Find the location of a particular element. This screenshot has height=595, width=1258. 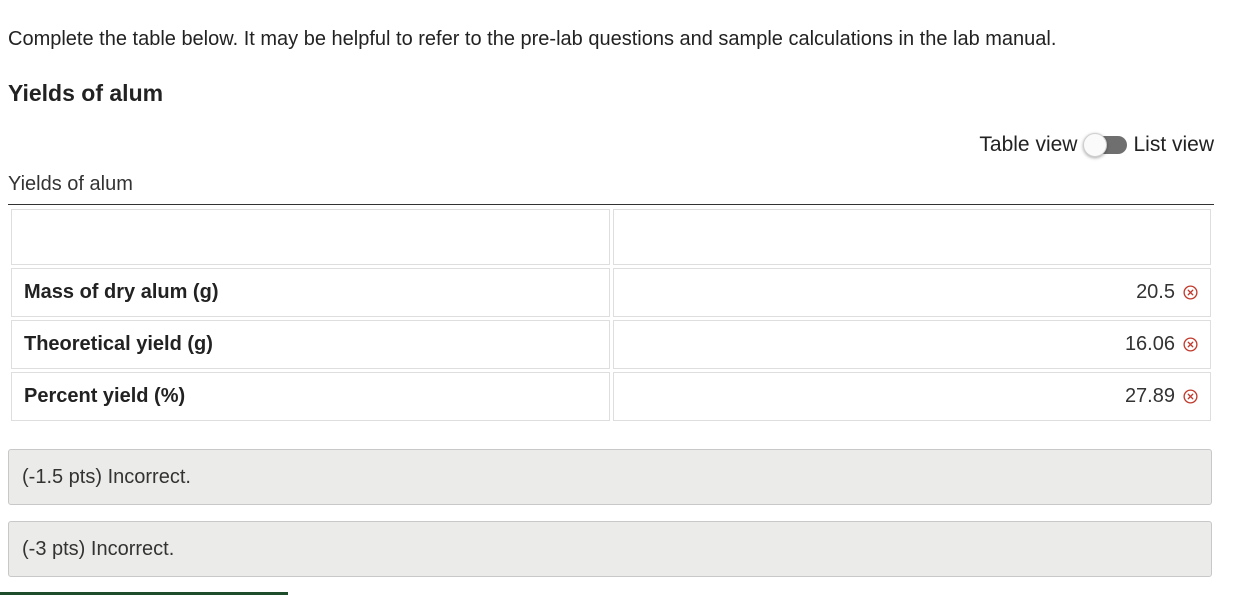

section-title: Yields of alum is located at coordinates (86, 93).